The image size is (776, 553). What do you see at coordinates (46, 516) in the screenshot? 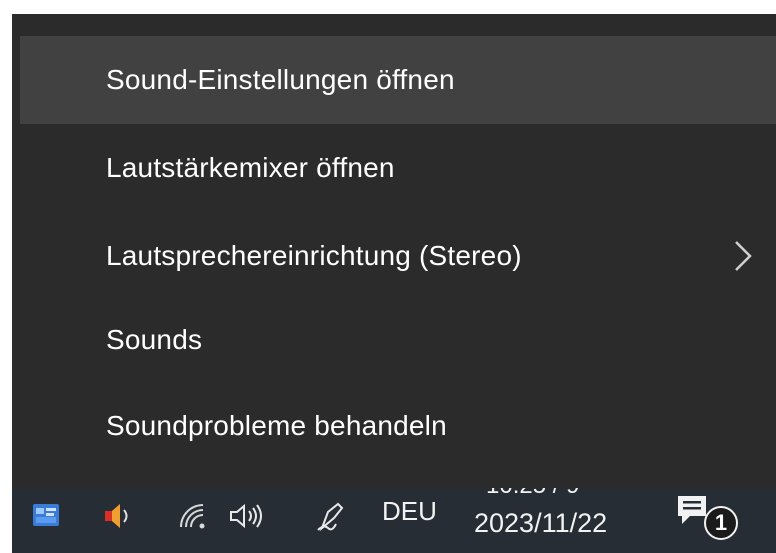
I see `app-tray-icon` at bounding box center [46, 516].